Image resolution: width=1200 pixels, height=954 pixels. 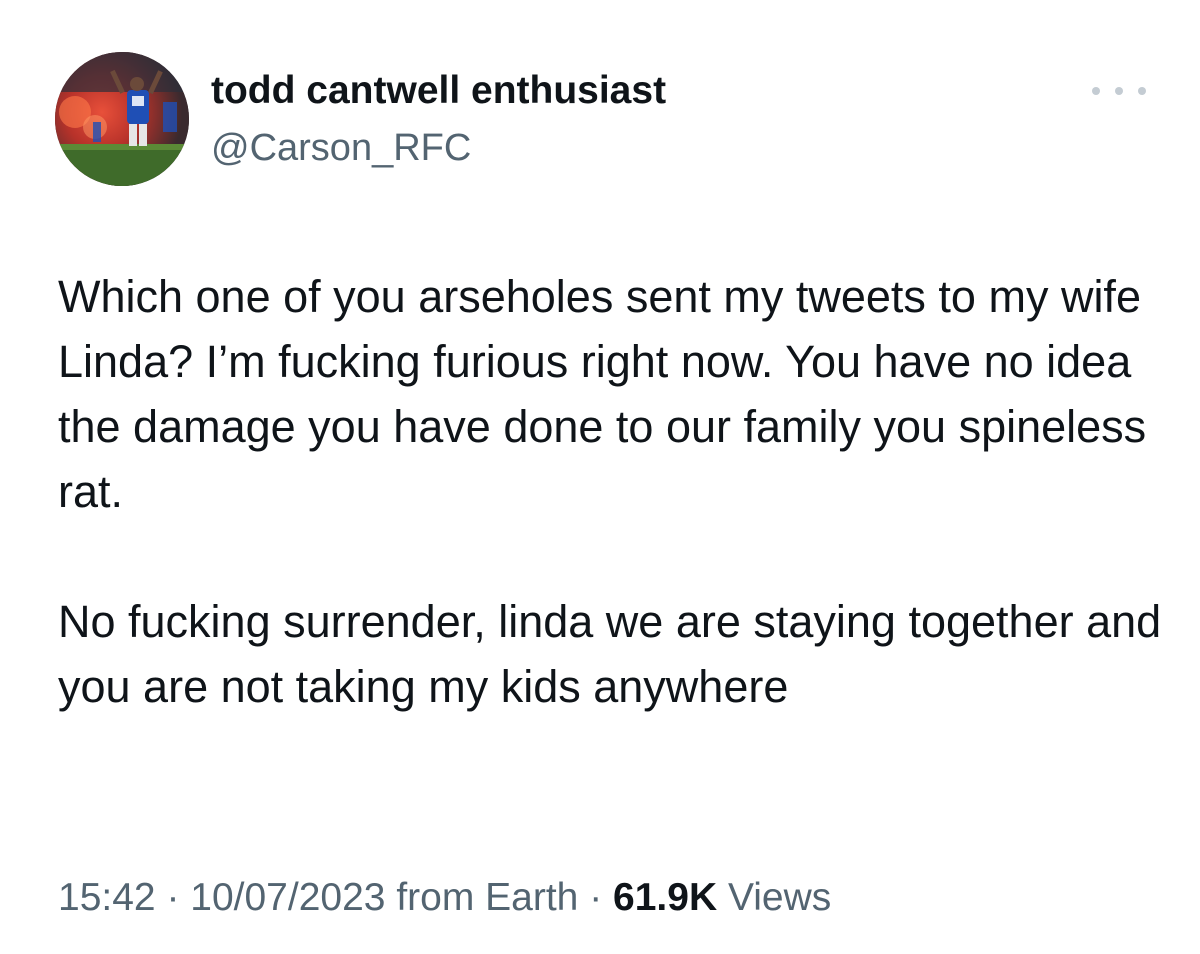 I want to click on tweet-date: 10/07/2023, so click(x=287, y=897).